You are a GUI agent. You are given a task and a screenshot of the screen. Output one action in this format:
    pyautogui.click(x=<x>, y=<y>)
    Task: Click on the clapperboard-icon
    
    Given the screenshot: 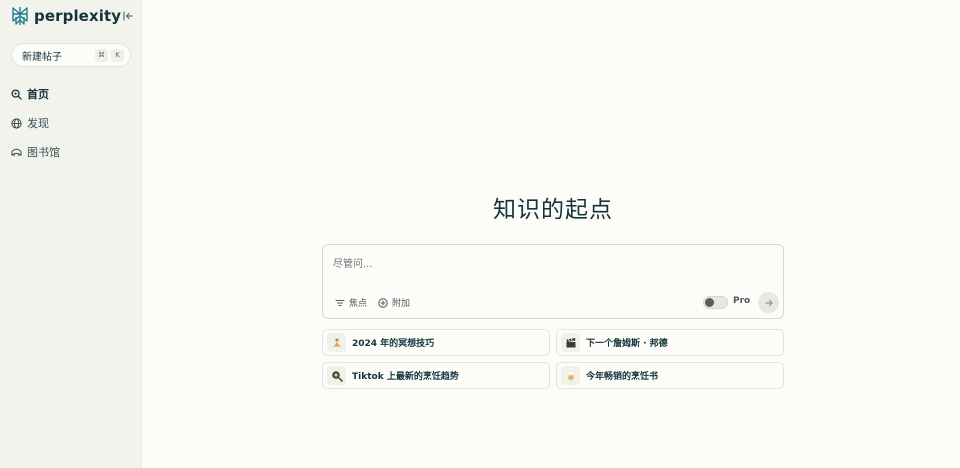 What is the action you would take?
    pyautogui.click(x=570, y=342)
    